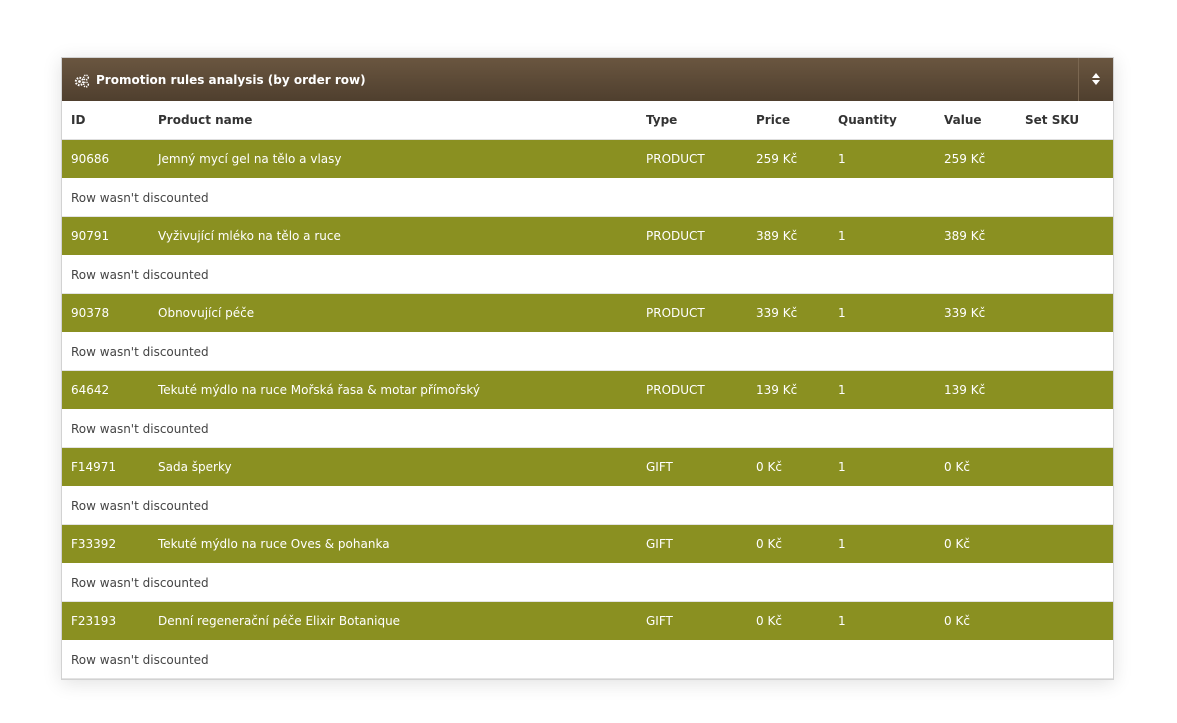 This screenshot has width=1177, height=723. What do you see at coordinates (587, 79) in the screenshot?
I see `panel-header: Promotion rules analysis (by order row)` at bounding box center [587, 79].